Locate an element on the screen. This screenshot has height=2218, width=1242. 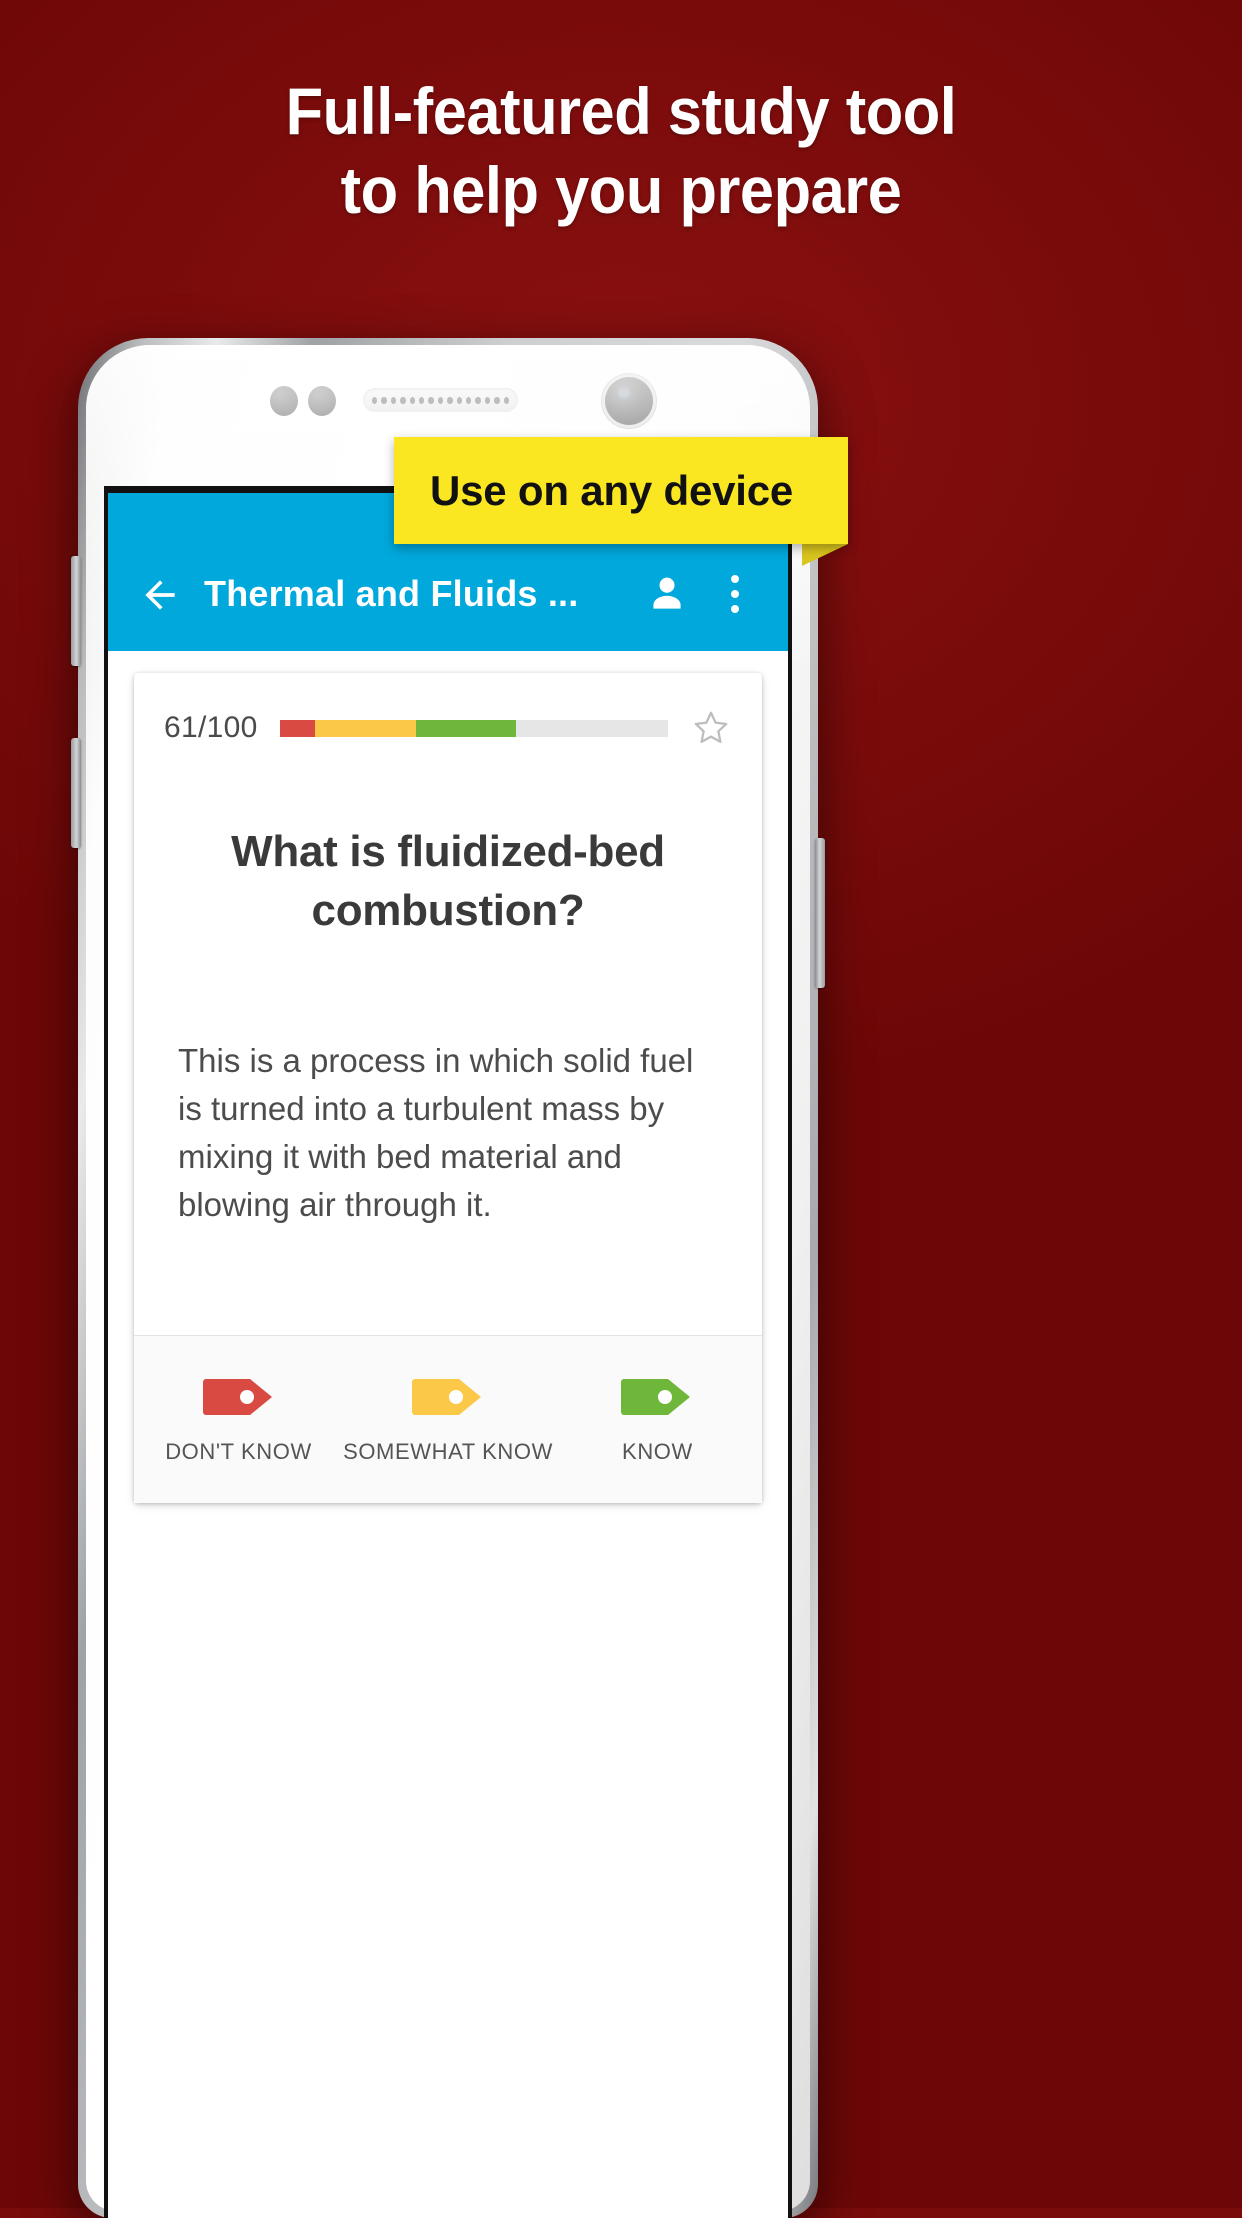
progress-segment-unseen is located at coordinates (592, 728).